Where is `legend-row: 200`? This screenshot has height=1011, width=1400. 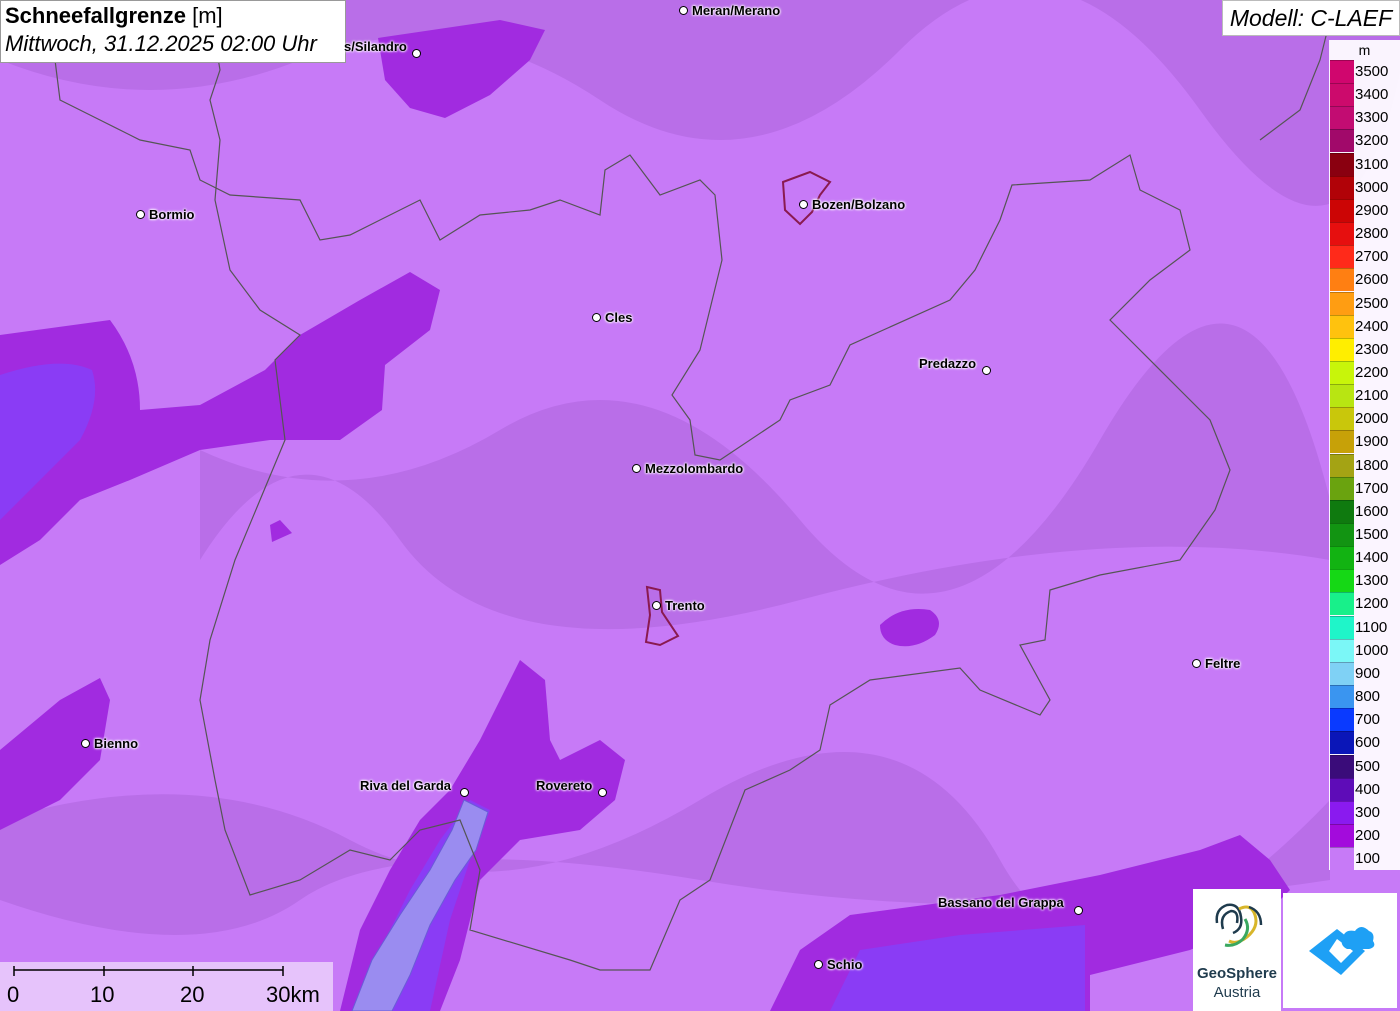
legend-row: 200 is located at coordinates (1364, 835).